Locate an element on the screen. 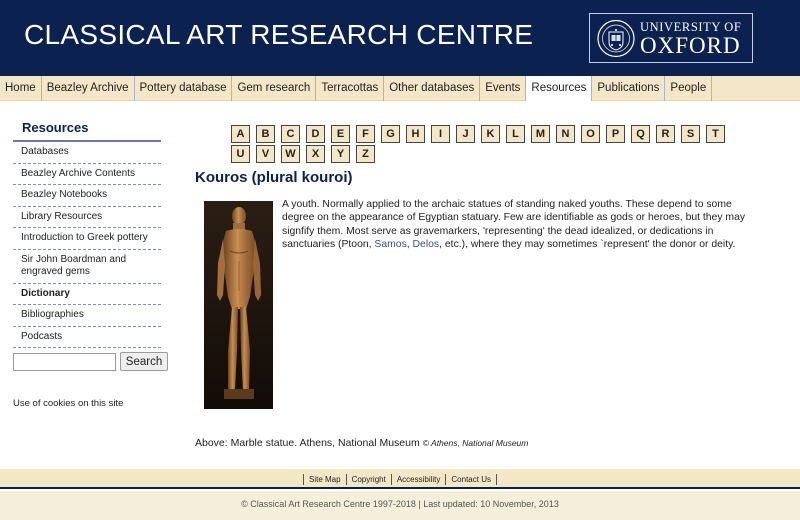 This screenshot has width=800, height=520. site-title: CLASSICAL ART RESEARCH CENTRE is located at coordinates (278, 35).